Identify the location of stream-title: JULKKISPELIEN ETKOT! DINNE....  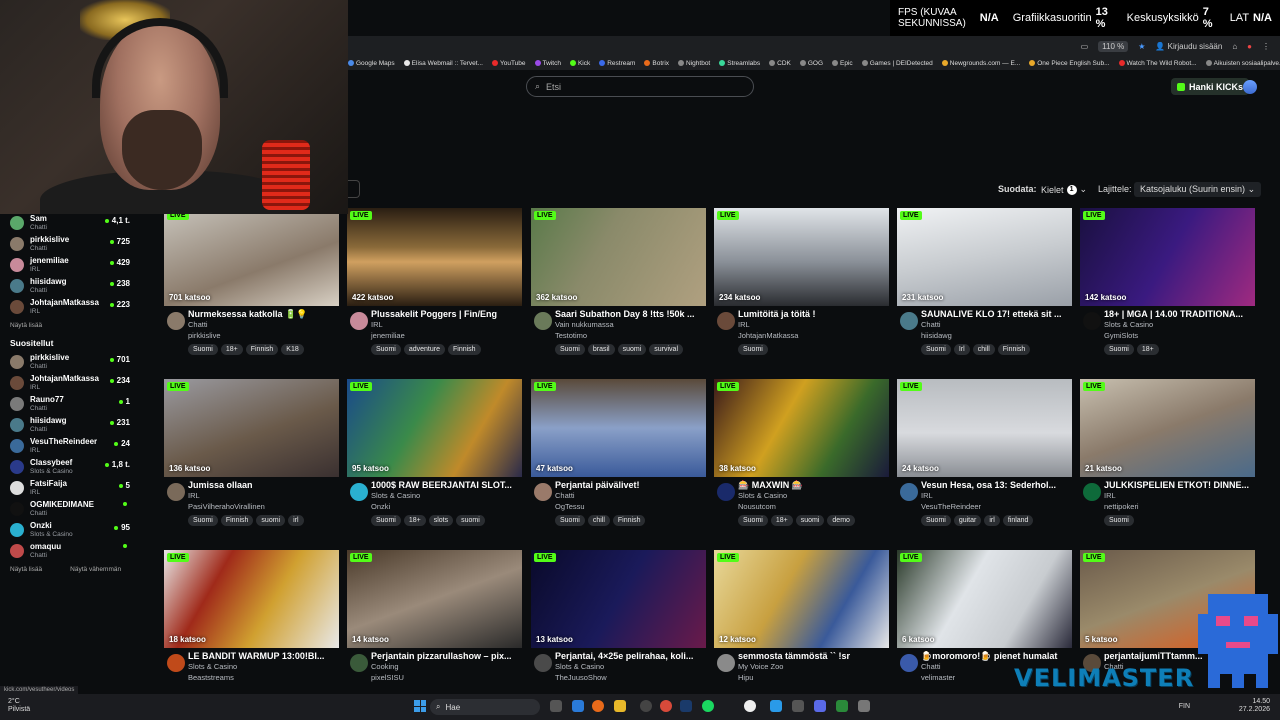
(1179, 485).